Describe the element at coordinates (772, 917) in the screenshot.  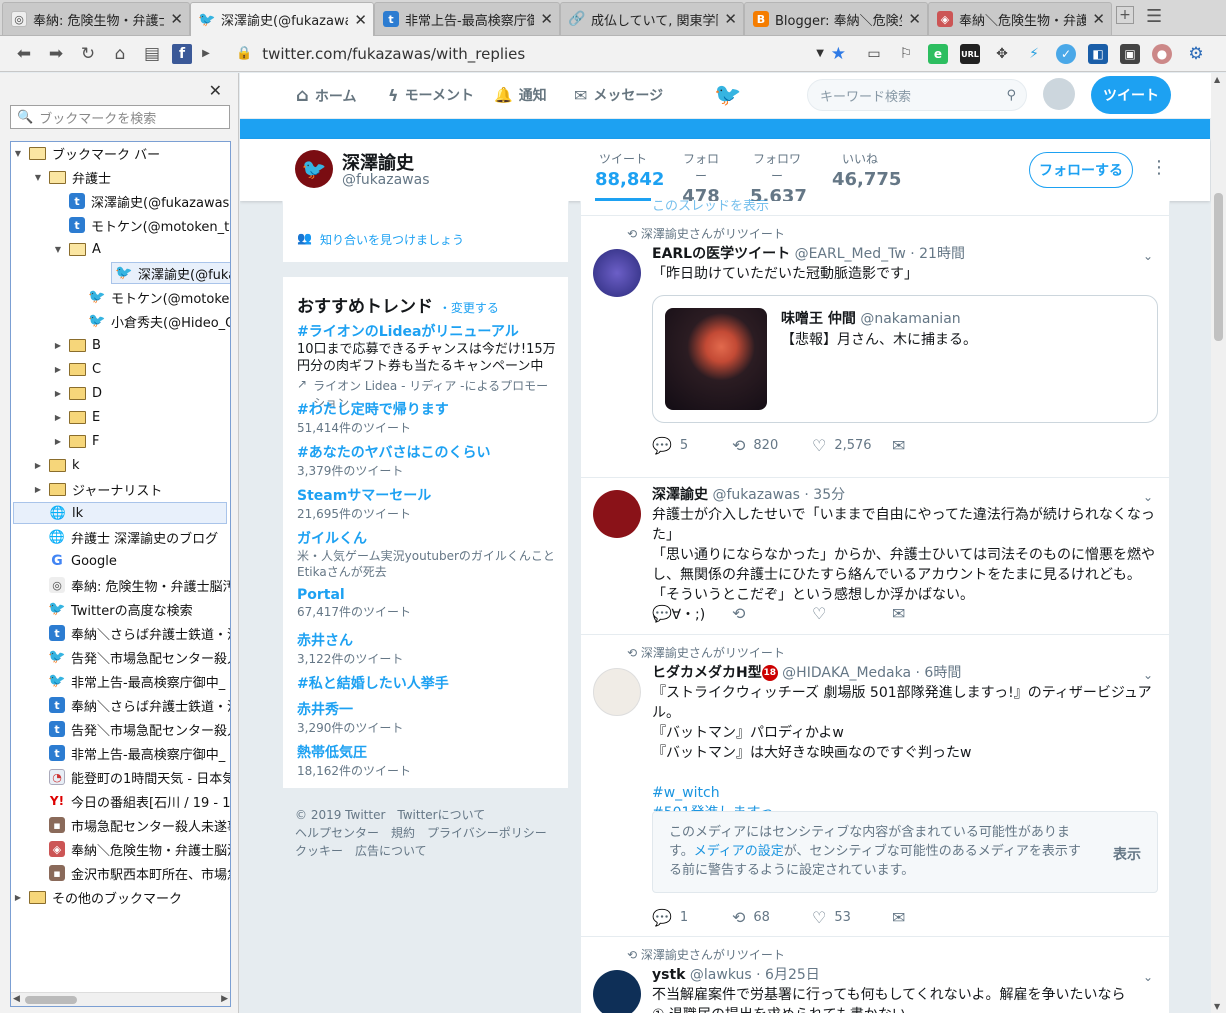
I see `retweet-action: ⟲ 68` at that location.